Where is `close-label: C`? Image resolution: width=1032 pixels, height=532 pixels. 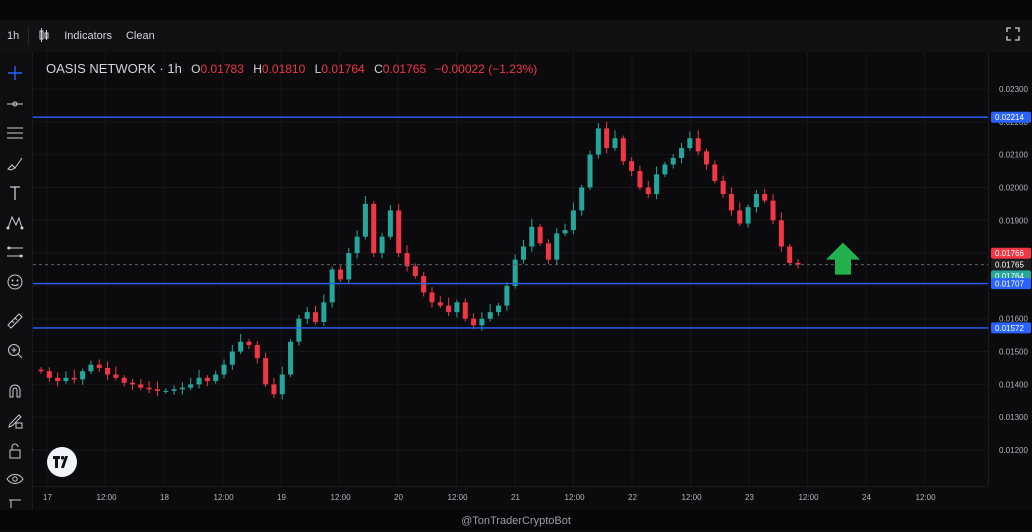 close-label: C is located at coordinates (378, 69).